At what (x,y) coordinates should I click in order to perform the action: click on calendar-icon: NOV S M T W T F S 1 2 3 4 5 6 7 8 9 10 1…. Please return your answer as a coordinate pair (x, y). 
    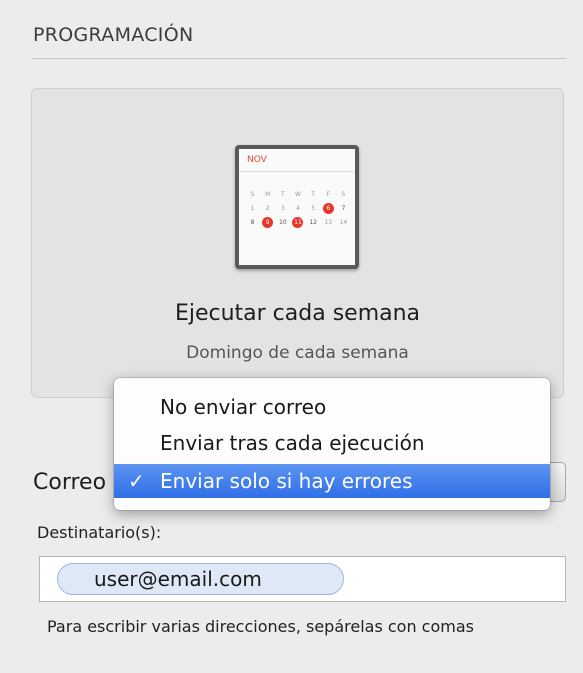
    Looking at the image, I should click on (297, 207).